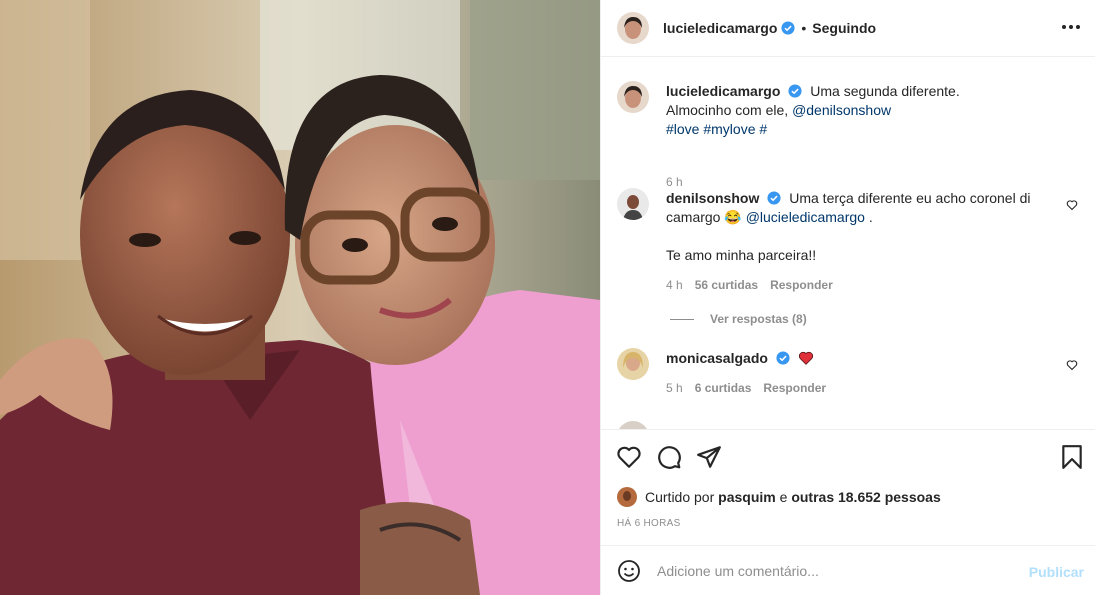 Image resolution: width=1095 pixels, height=595 pixels. Describe the element at coordinates (848, 425) in the screenshot. I see `comment-item-partial` at that location.